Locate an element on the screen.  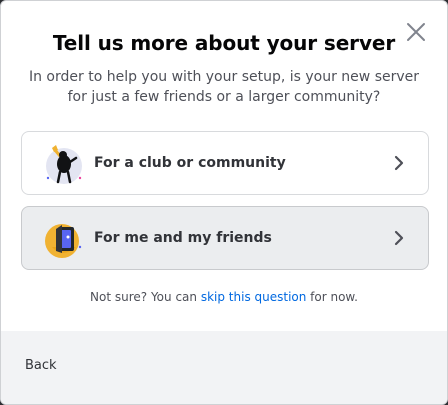
modal-title: Tell us more about your server is located at coordinates (224, 43).